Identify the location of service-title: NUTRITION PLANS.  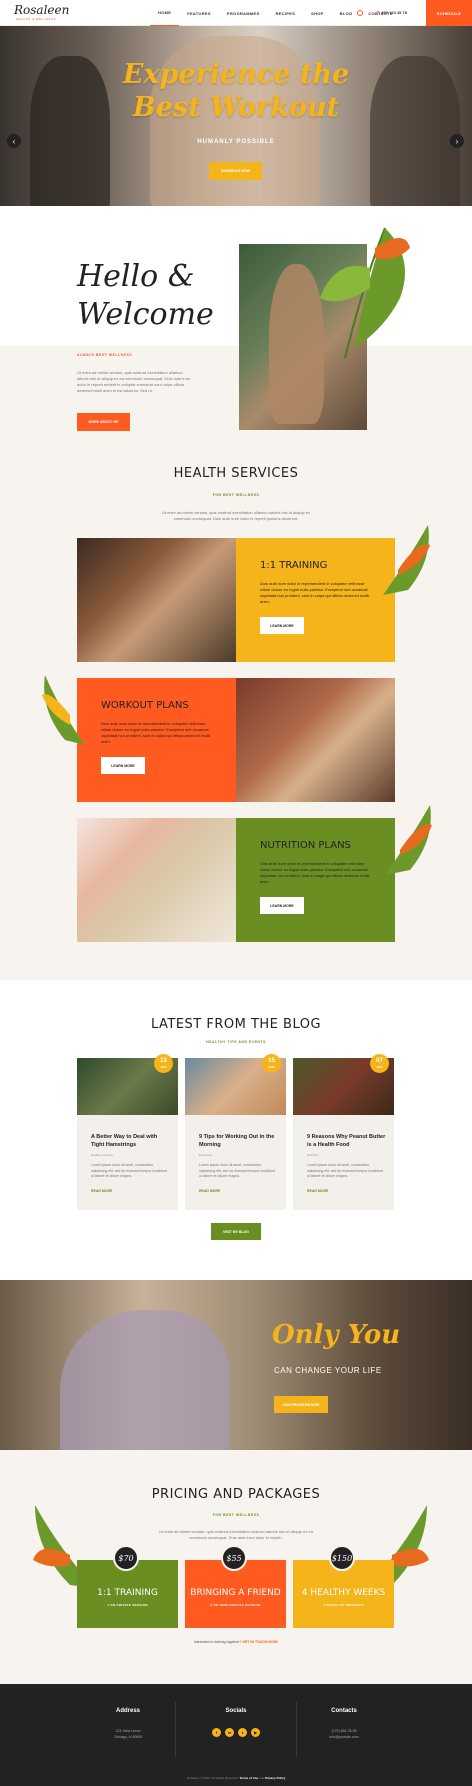
(305, 845).